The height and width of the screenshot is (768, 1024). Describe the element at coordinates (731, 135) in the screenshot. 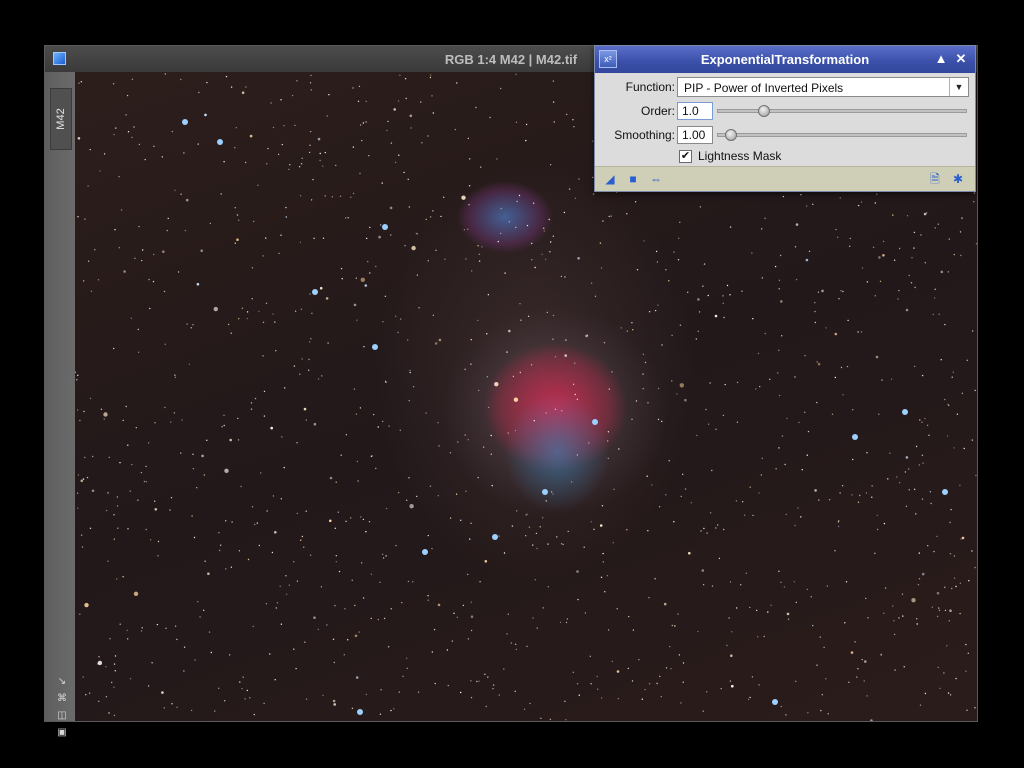

I see `smoothing-slider-handle` at that location.